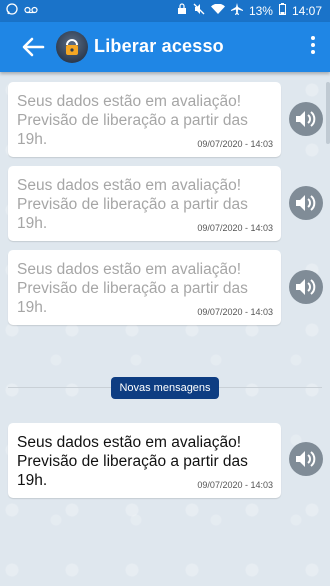 The image size is (330, 586). I want to click on arrow-left-icon, so click(33, 47).